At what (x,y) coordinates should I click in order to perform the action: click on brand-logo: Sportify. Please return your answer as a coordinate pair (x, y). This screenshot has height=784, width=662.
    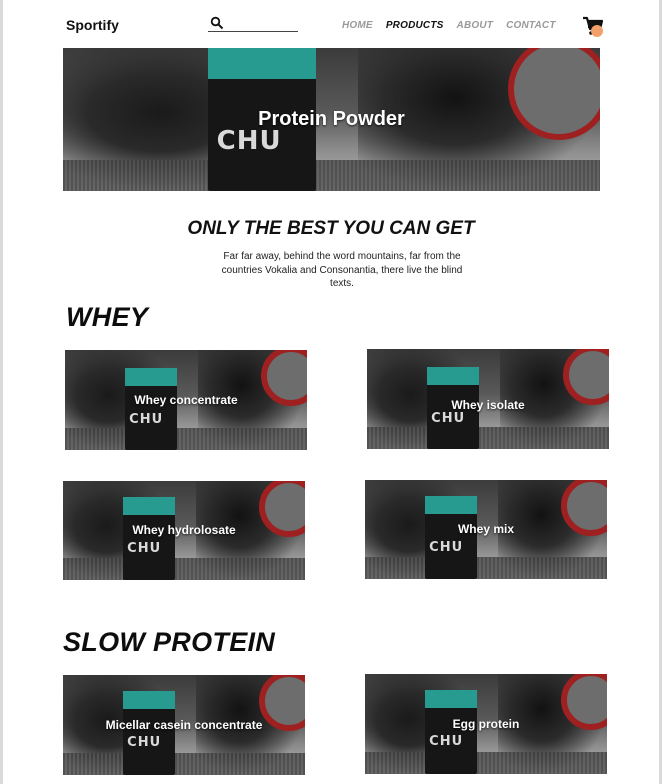
    Looking at the image, I should click on (92, 25).